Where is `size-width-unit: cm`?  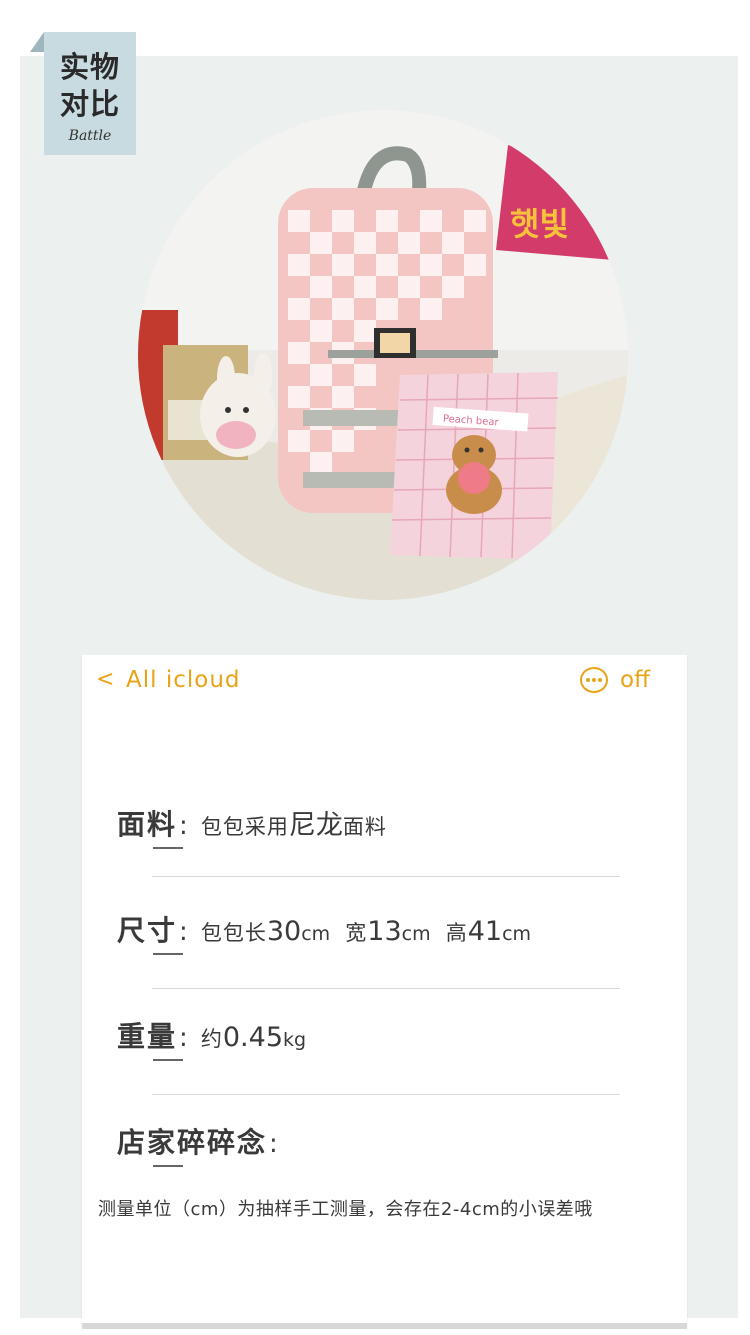 size-width-unit: cm is located at coordinates (416, 934).